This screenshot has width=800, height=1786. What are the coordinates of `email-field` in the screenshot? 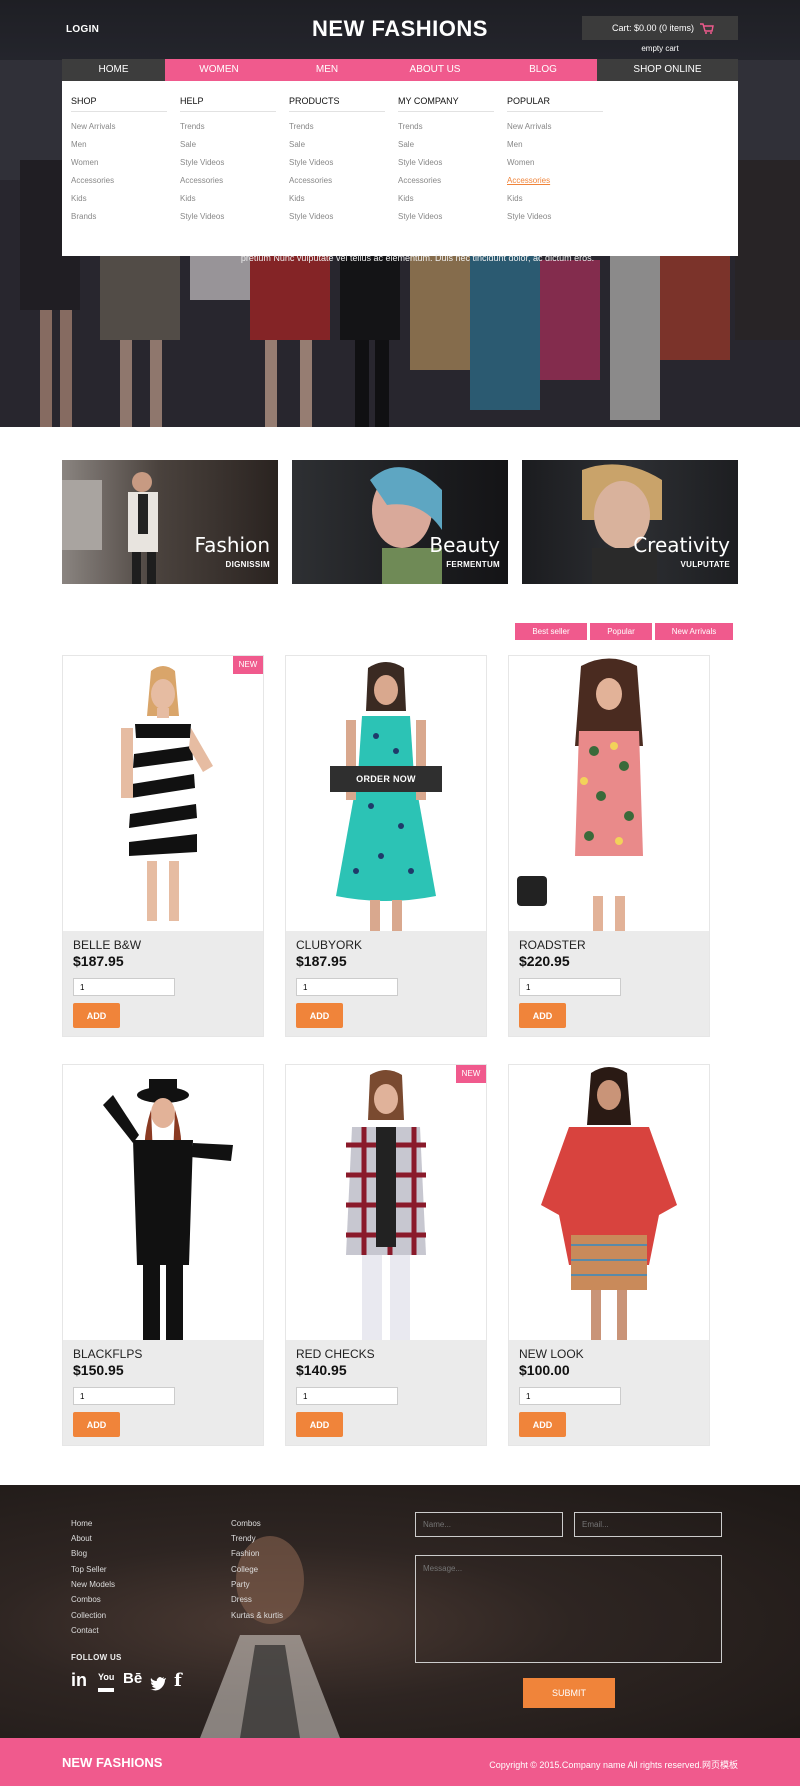 It's located at (648, 1524).